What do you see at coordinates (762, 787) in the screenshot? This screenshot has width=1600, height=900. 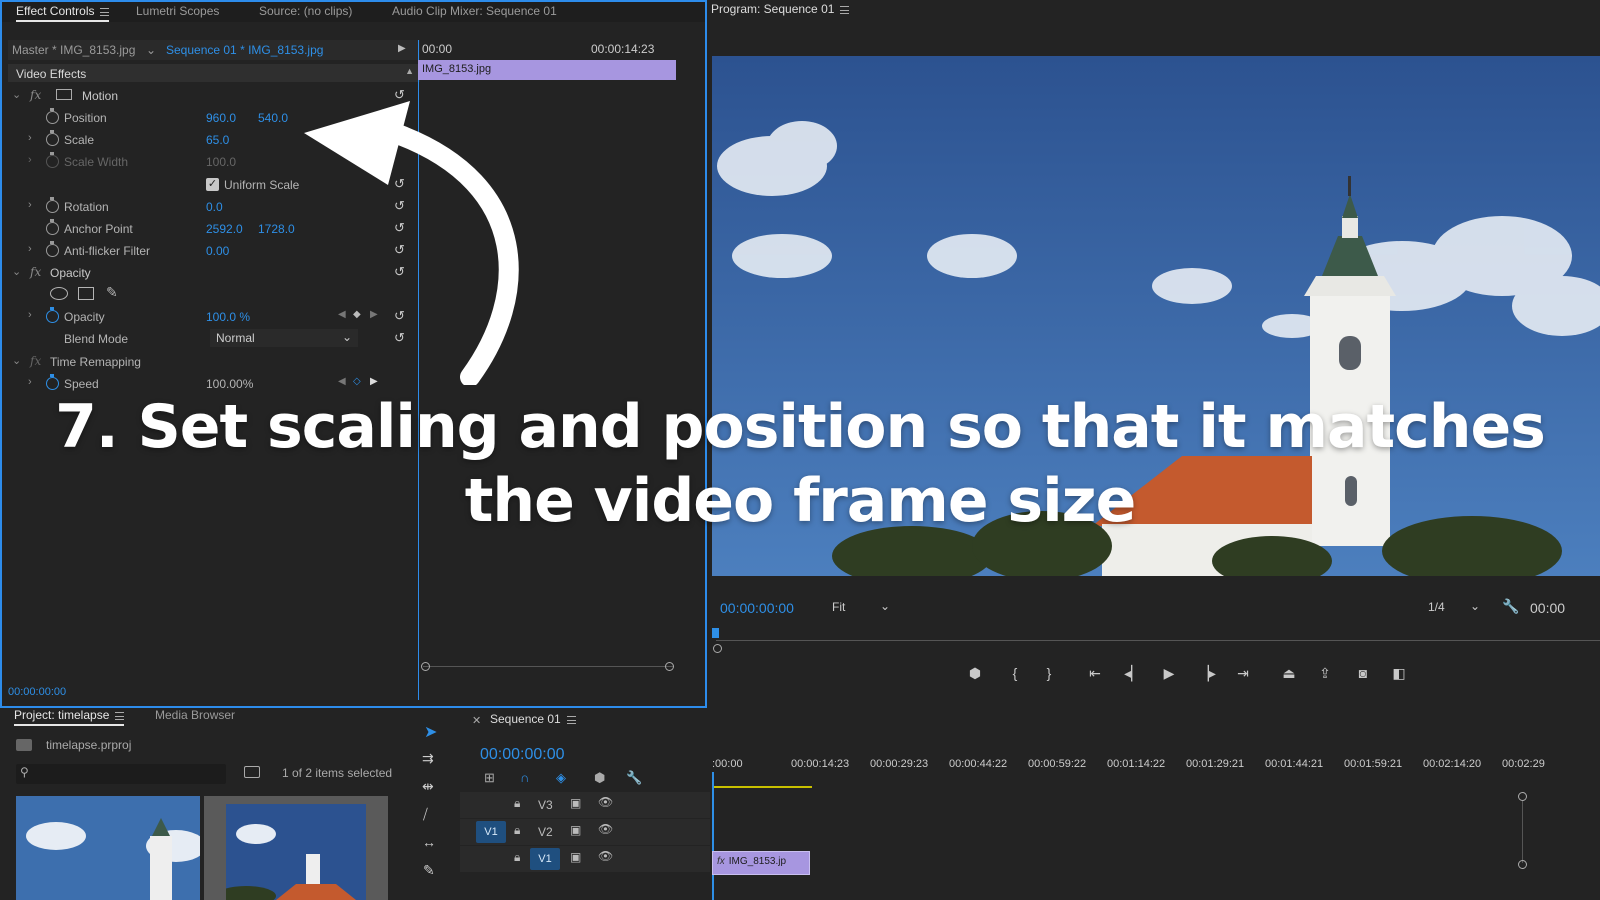 I see `work-area-bar` at bounding box center [762, 787].